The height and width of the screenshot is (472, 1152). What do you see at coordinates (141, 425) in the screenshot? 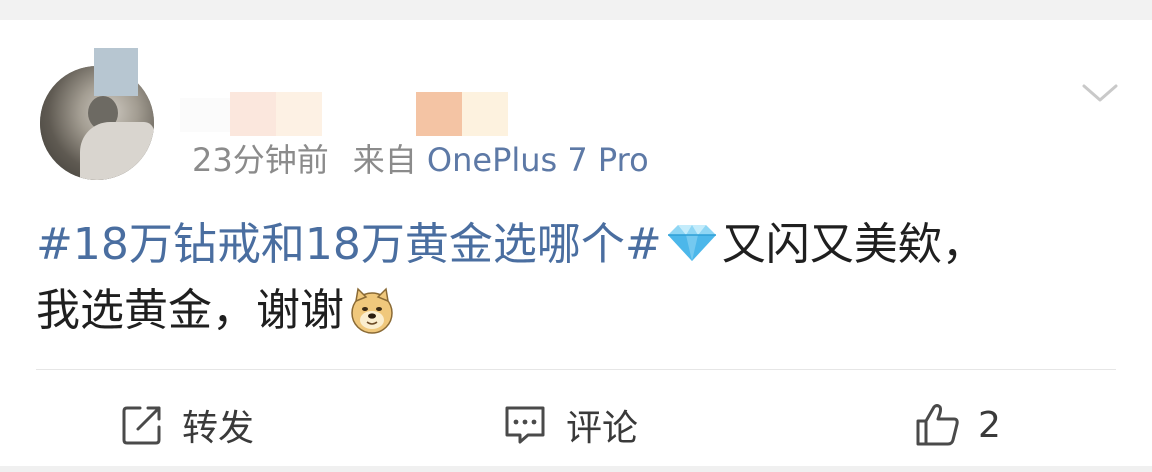
I see `repost-icon` at bounding box center [141, 425].